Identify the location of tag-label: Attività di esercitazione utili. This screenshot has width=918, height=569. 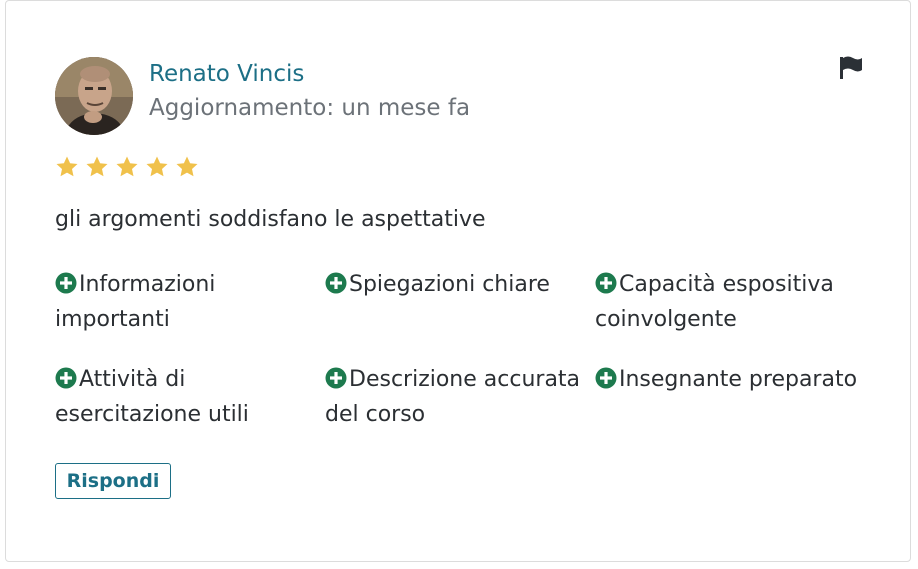
(152, 397).